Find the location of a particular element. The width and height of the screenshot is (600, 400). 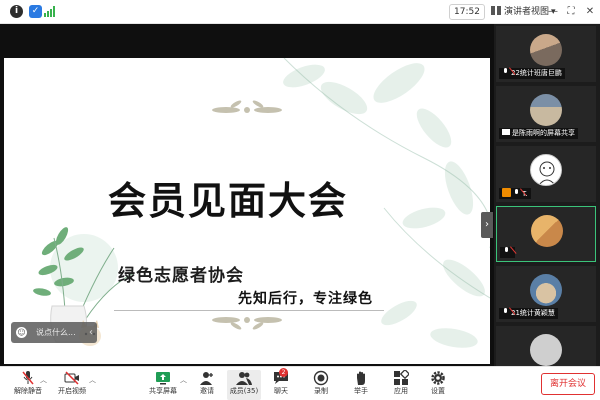

signal-icon is located at coordinates (50, 11).